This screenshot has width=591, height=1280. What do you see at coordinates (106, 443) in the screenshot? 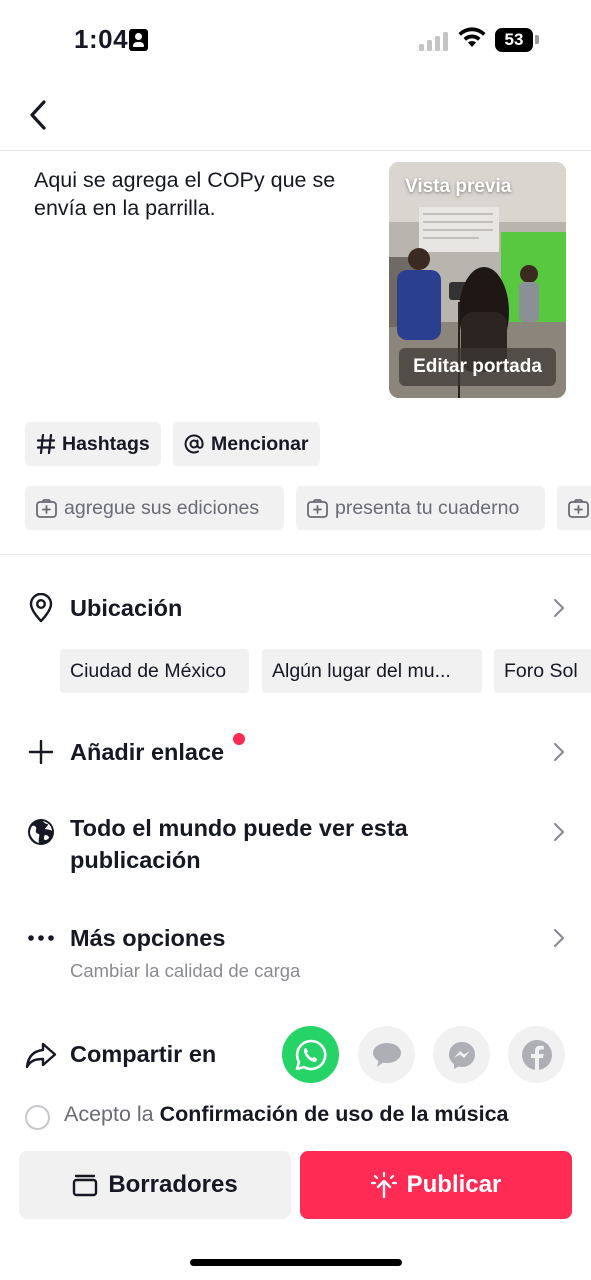
I see `hashtags-label: Hashtags` at bounding box center [106, 443].